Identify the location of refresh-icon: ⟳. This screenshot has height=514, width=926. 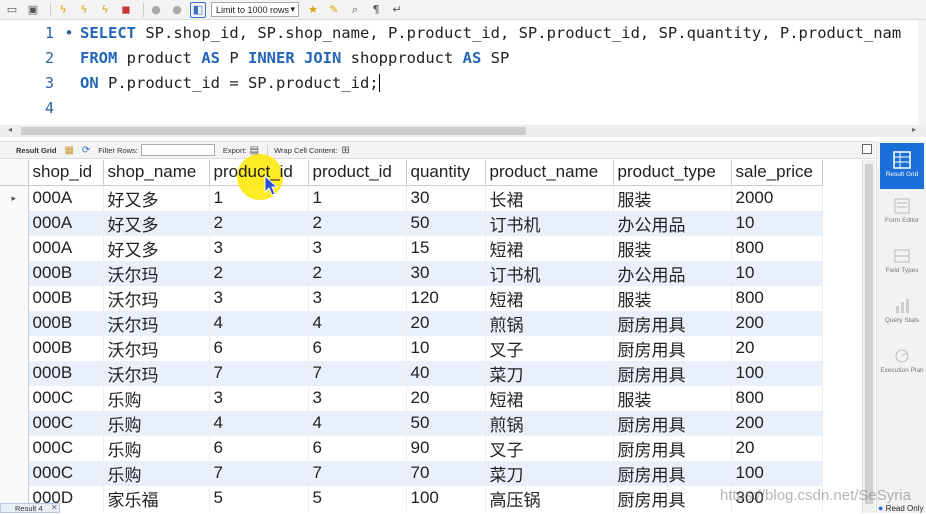
(86, 150).